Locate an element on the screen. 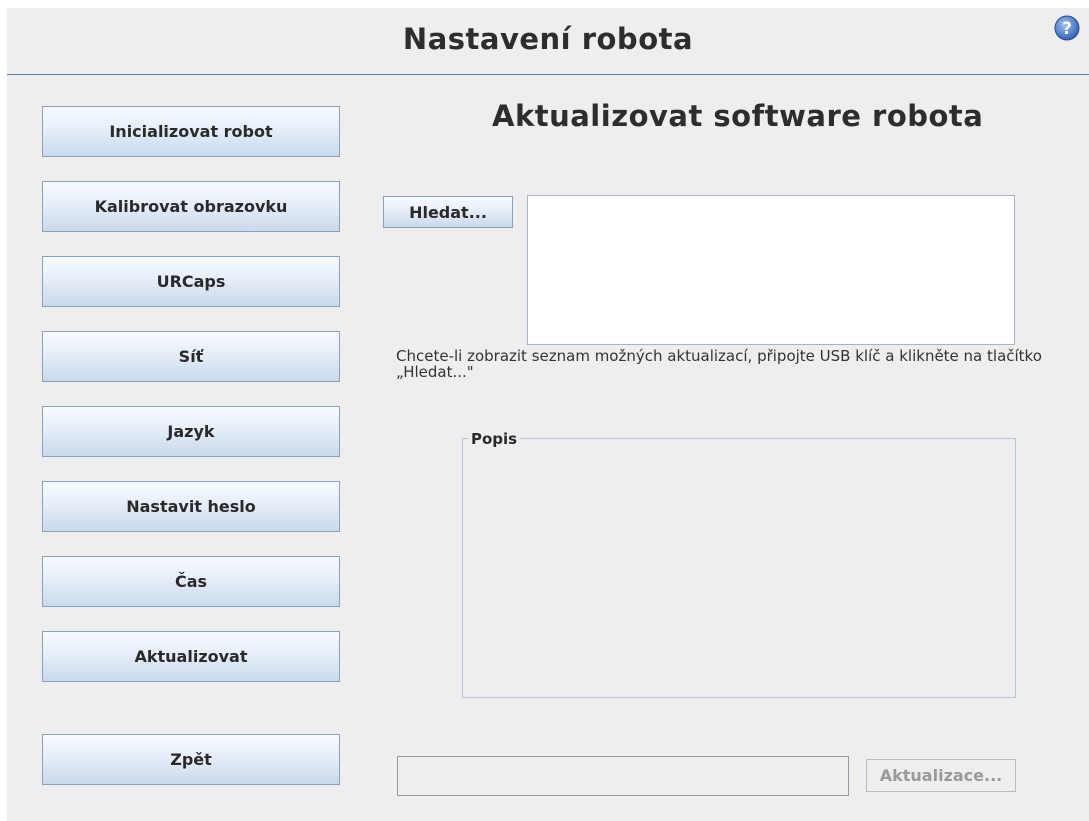 This screenshot has height=821, width=1089. sidebar-item-label: Inicializovat robot is located at coordinates (191, 131).